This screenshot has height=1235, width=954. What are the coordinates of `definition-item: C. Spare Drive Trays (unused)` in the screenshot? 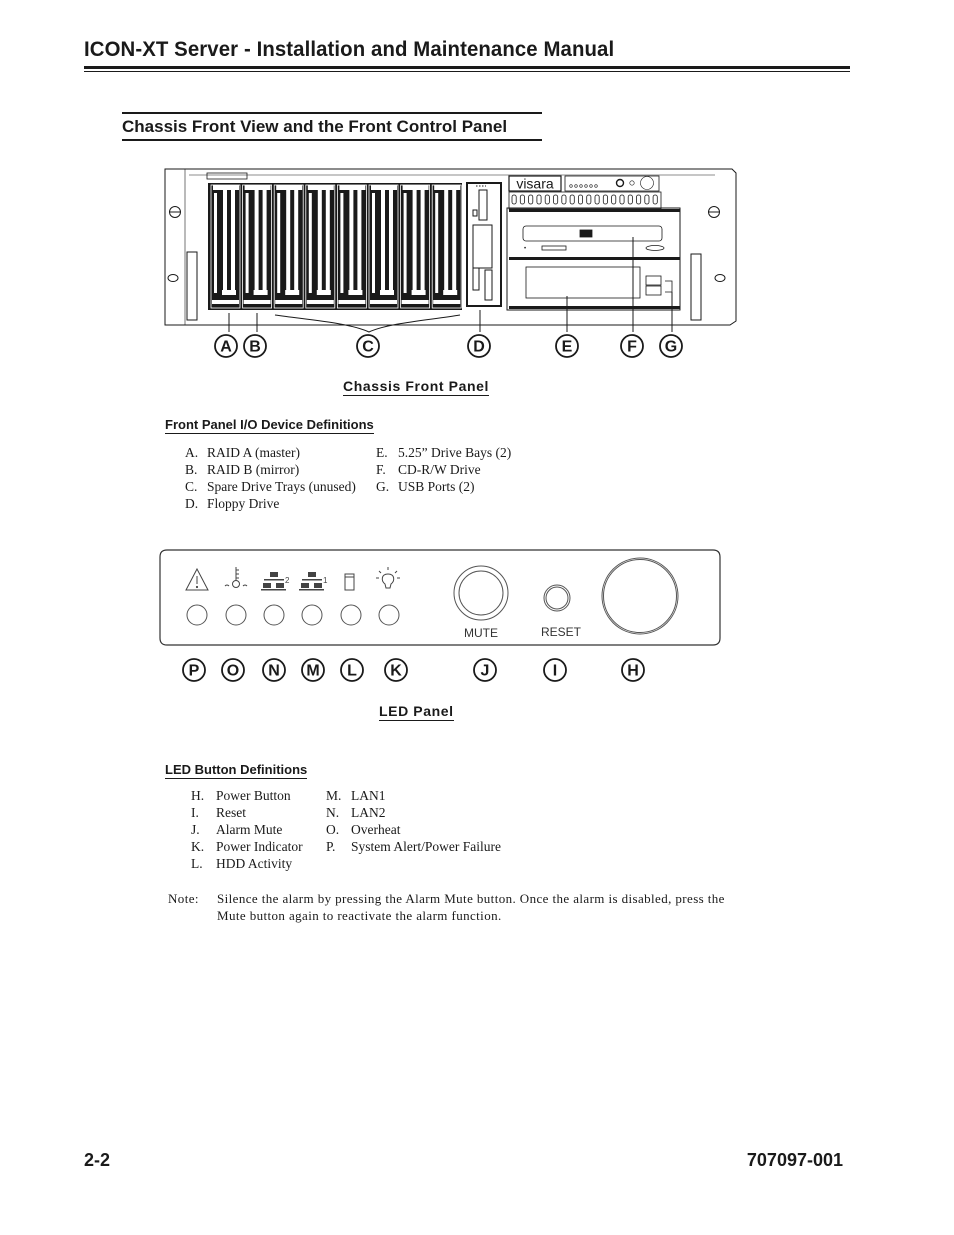 It's located at (270, 486).